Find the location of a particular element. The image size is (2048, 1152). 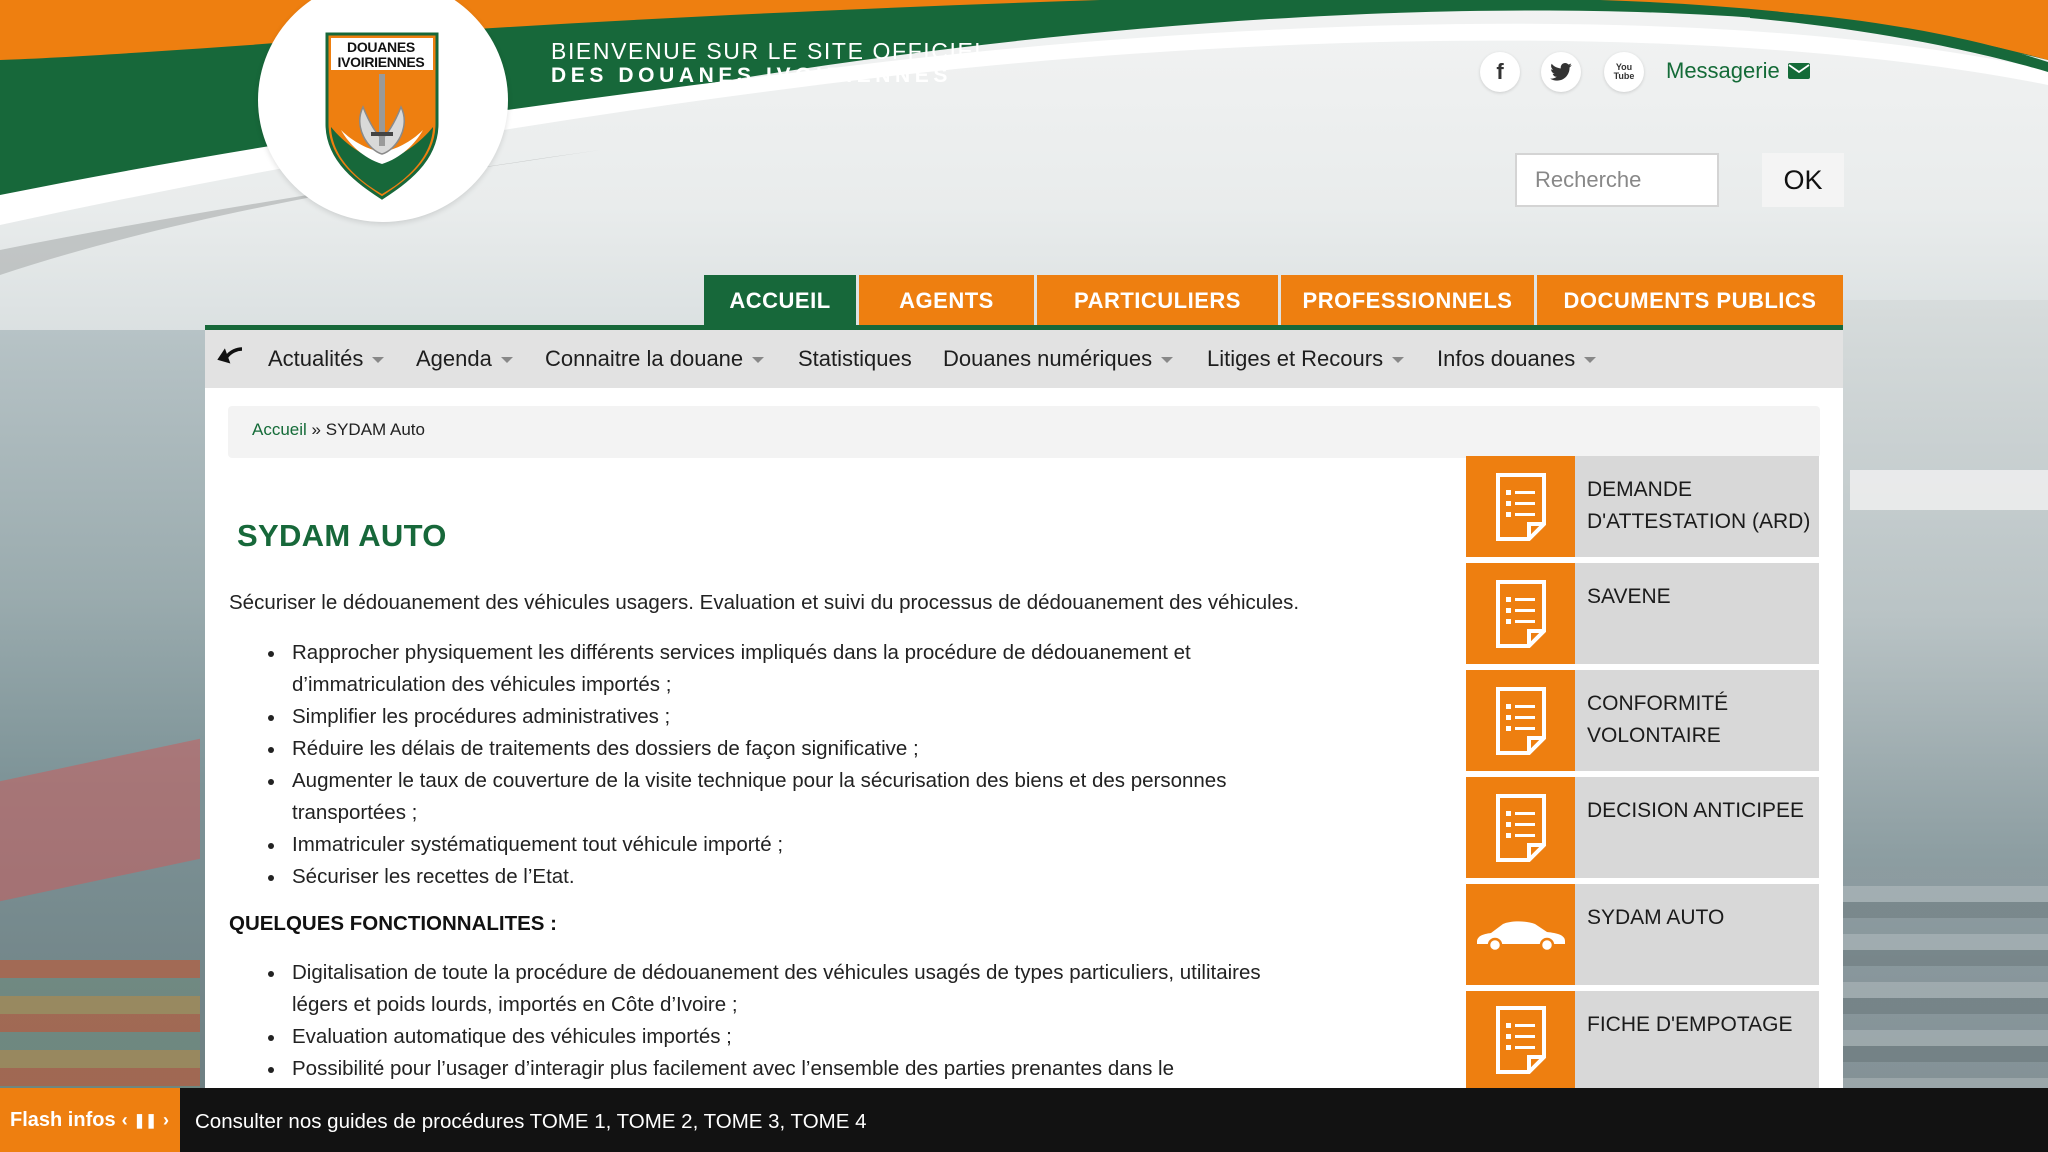

features-heading: QUELQUES FONCTIONNALITES : is located at coordinates (393, 923).